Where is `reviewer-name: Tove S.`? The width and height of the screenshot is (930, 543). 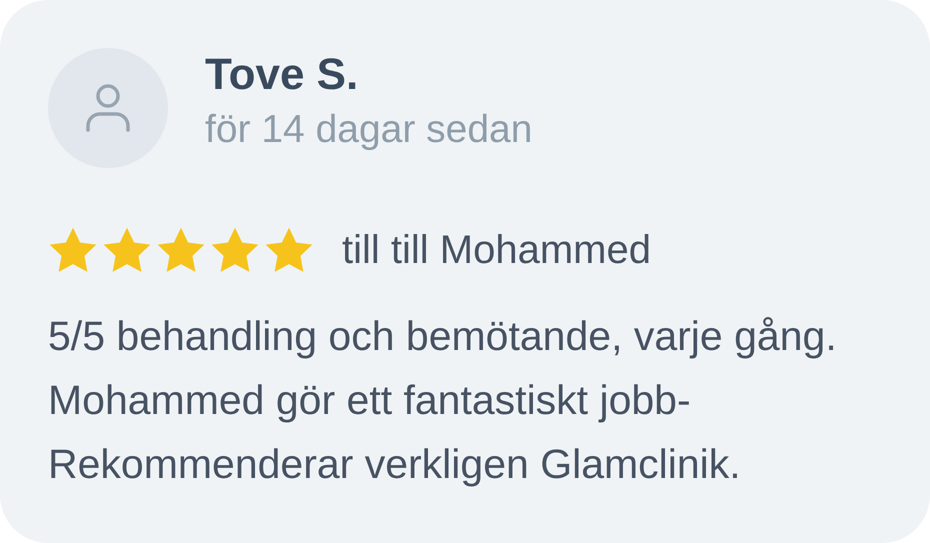
reviewer-name: Tove S. is located at coordinates (282, 75).